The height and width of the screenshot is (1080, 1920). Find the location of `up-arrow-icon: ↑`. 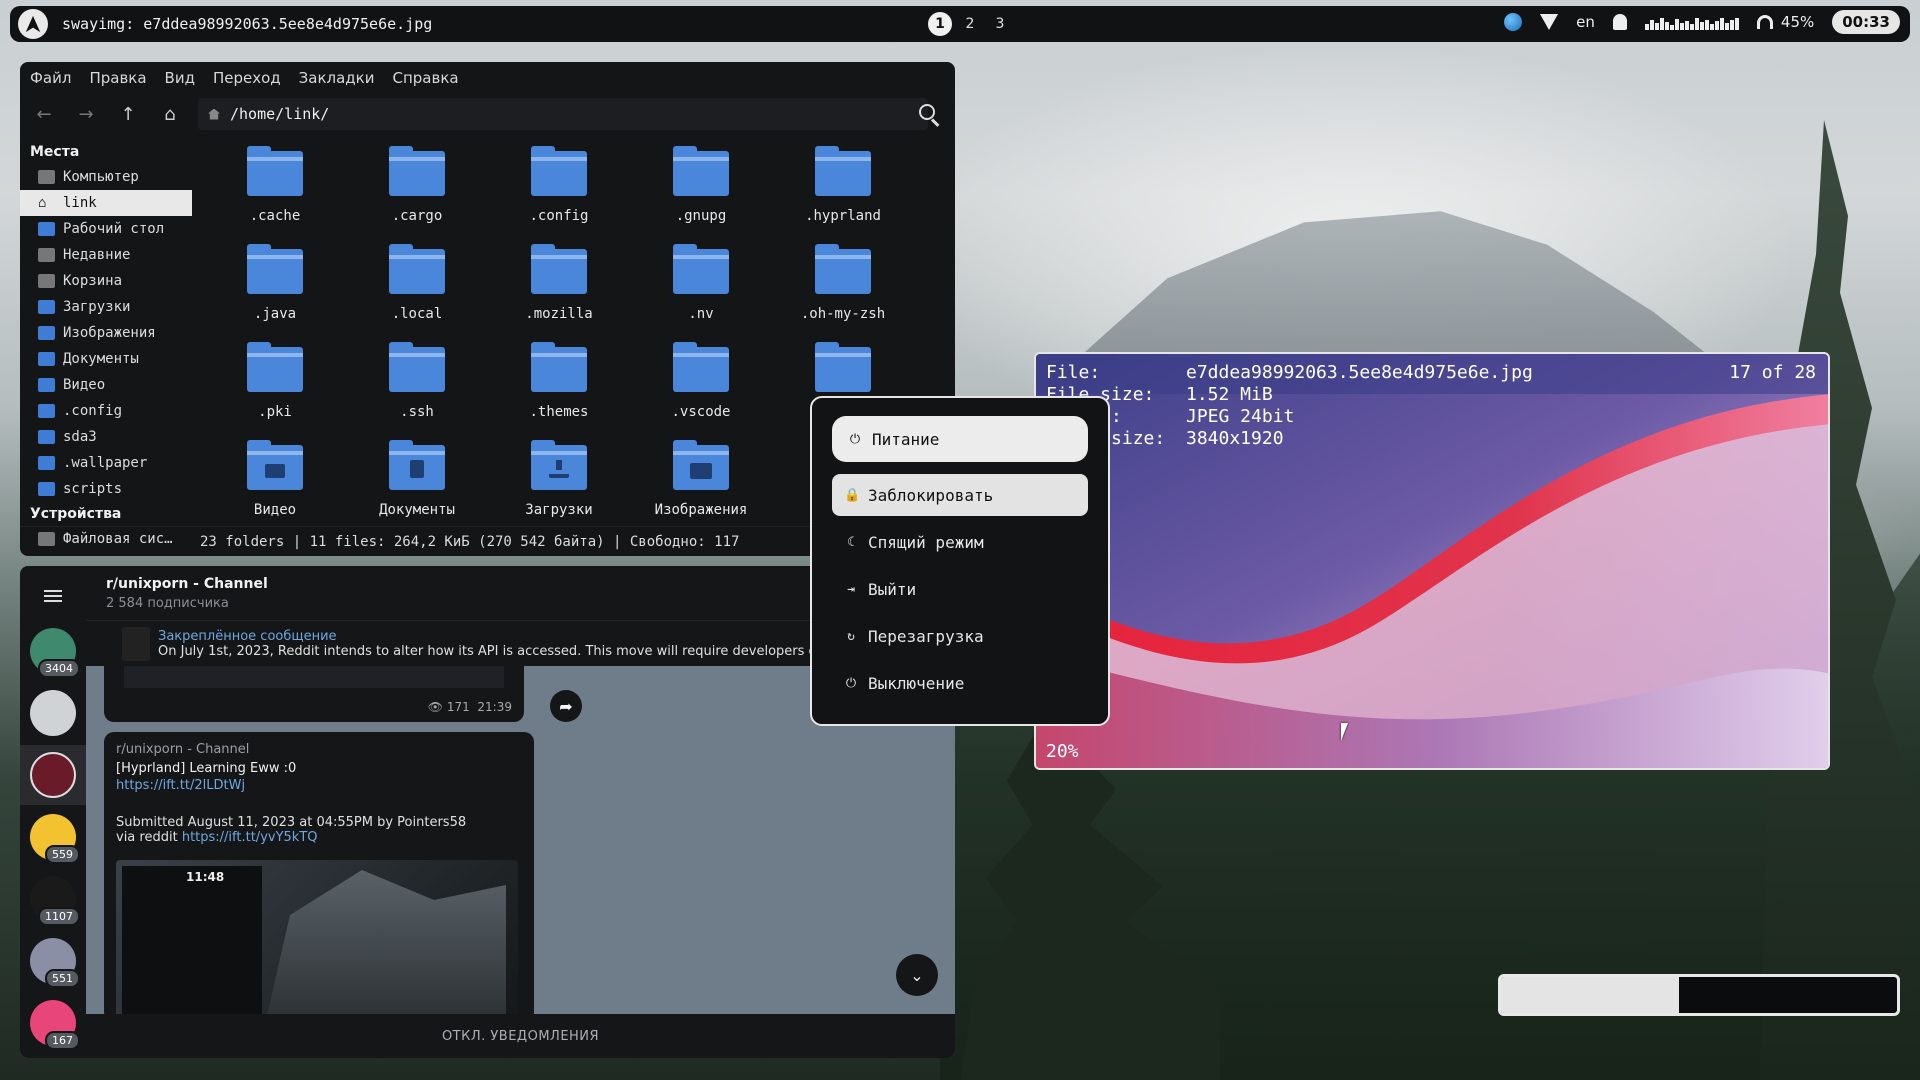

up-arrow-icon: ↑ is located at coordinates (128, 114).